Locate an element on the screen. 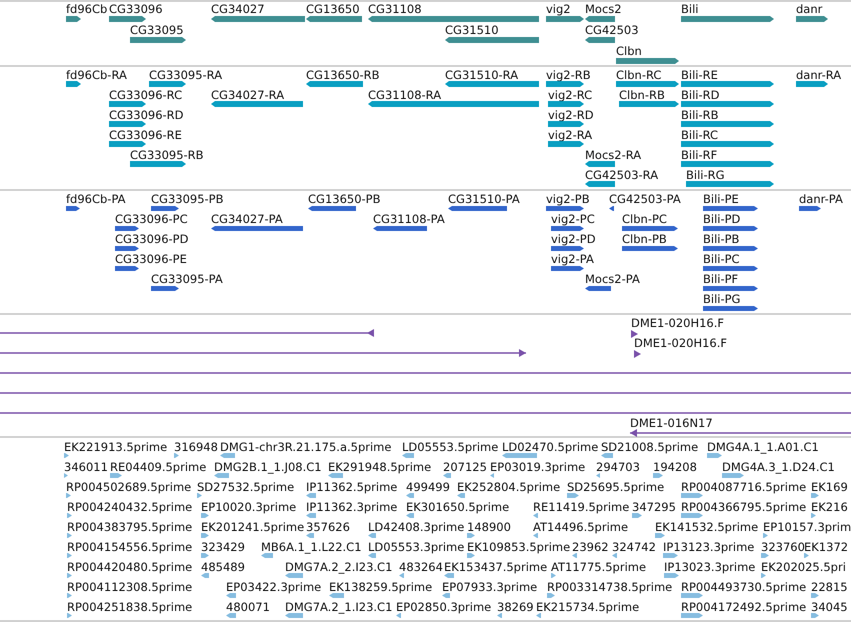  feature-label: DMG7A.2_1.I23.C1 is located at coordinates (338, 607).